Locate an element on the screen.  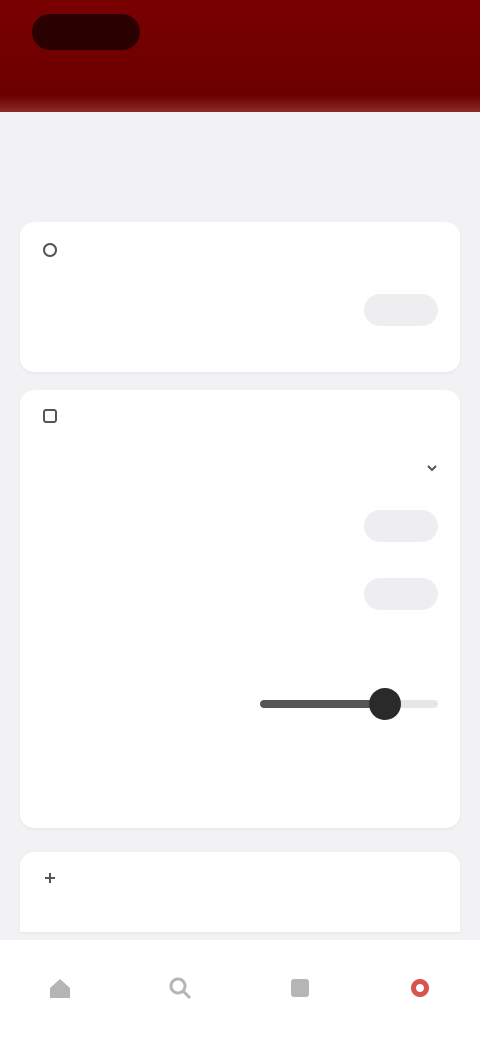
setting-row-slider is located at coordinates (142, 686).